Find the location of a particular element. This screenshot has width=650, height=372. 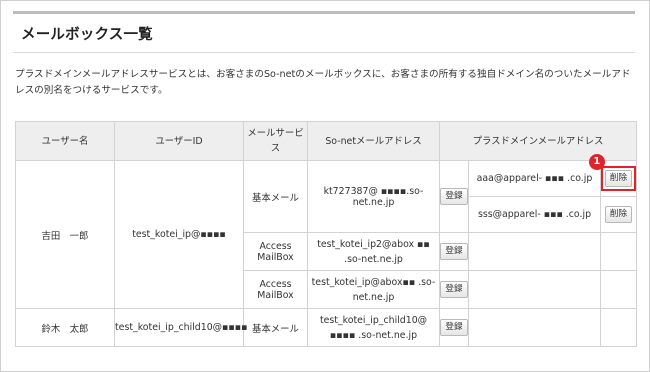

page-title: メールボックス一覧 is located at coordinates (87, 35).